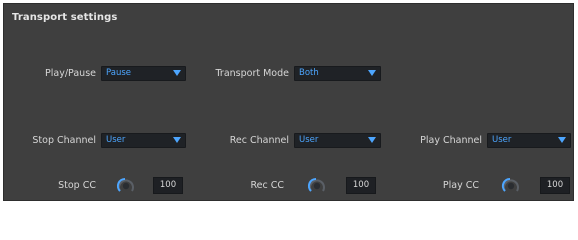 The width and height of the screenshot is (578, 240). Describe the element at coordinates (126, 186) in the screenshot. I see `stop-cc-knob` at that location.